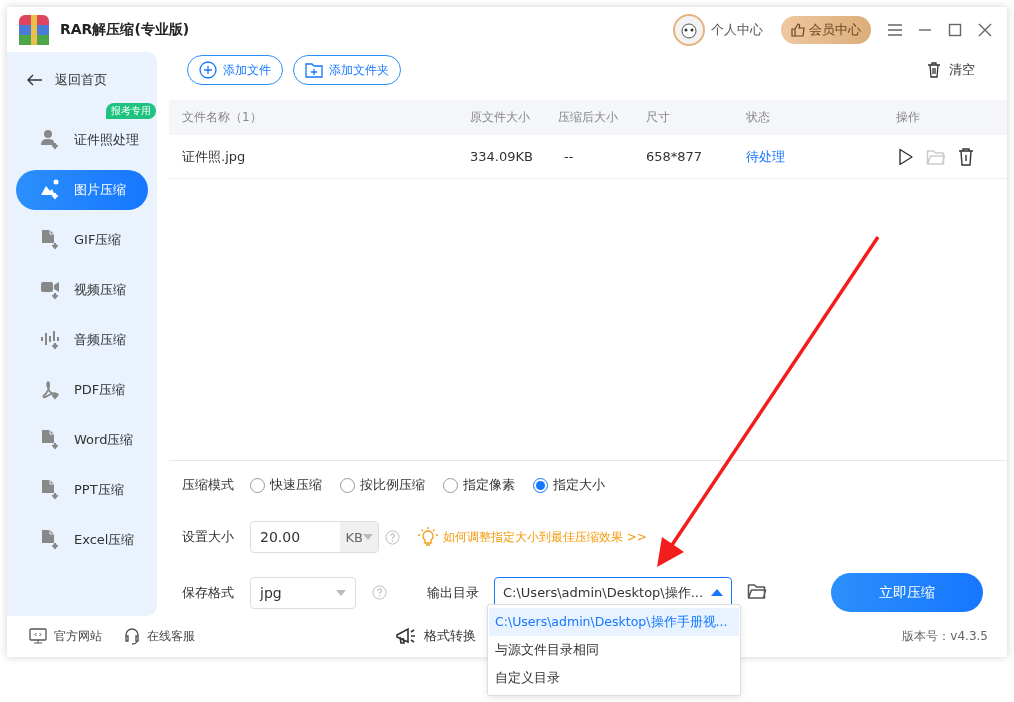 This screenshot has height=702, width=1014. What do you see at coordinates (689, 29) in the screenshot?
I see `avatar-icon` at bounding box center [689, 29].